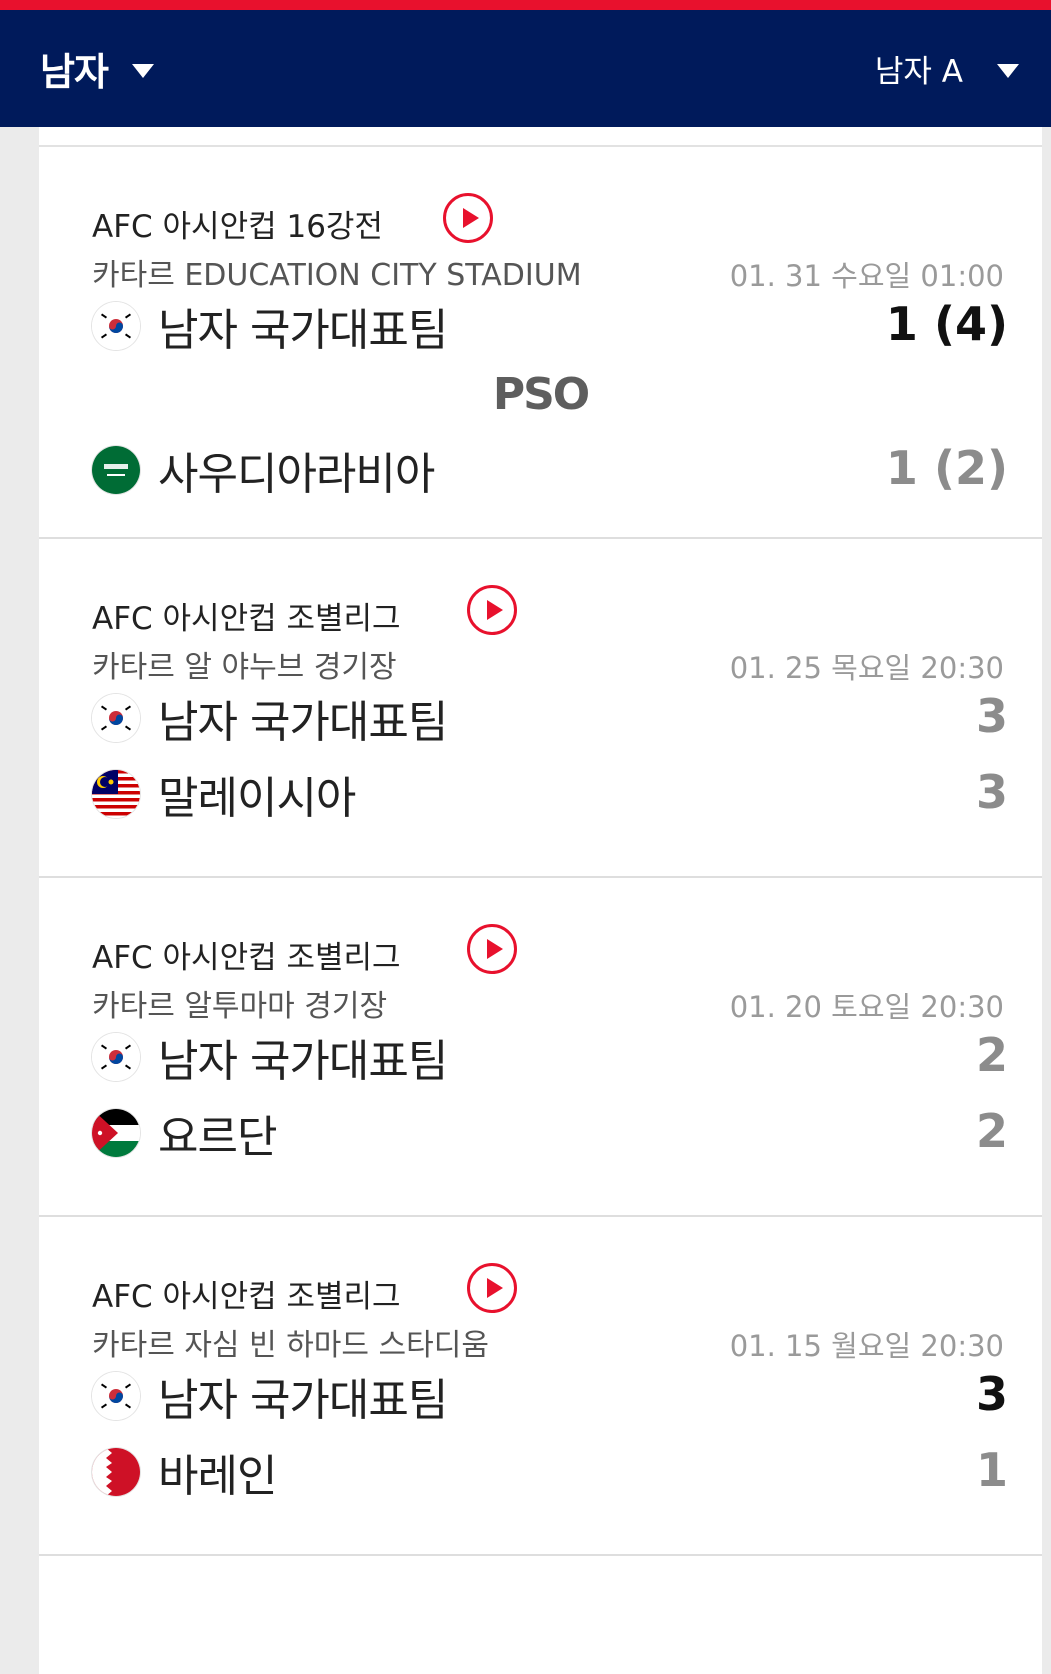 The width and height of the screenshot is (1051, 1674). Describe the element at coordinates (296, 474) in the screenshot. I see `team-name: 사우디아라비아` at that location.